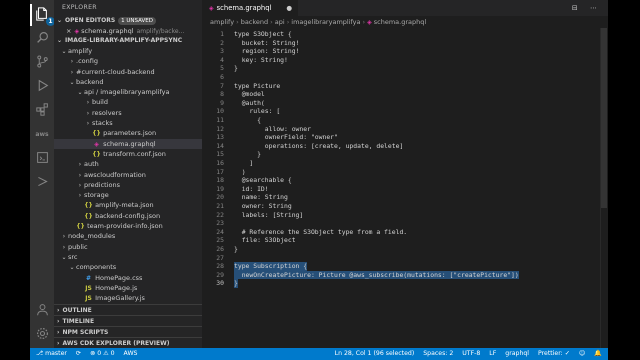 This screenshot has width=640, height=360. Describe the element at coordinates (128, 185) in the screenshot. I see `tree-item: › predictions` at that location.